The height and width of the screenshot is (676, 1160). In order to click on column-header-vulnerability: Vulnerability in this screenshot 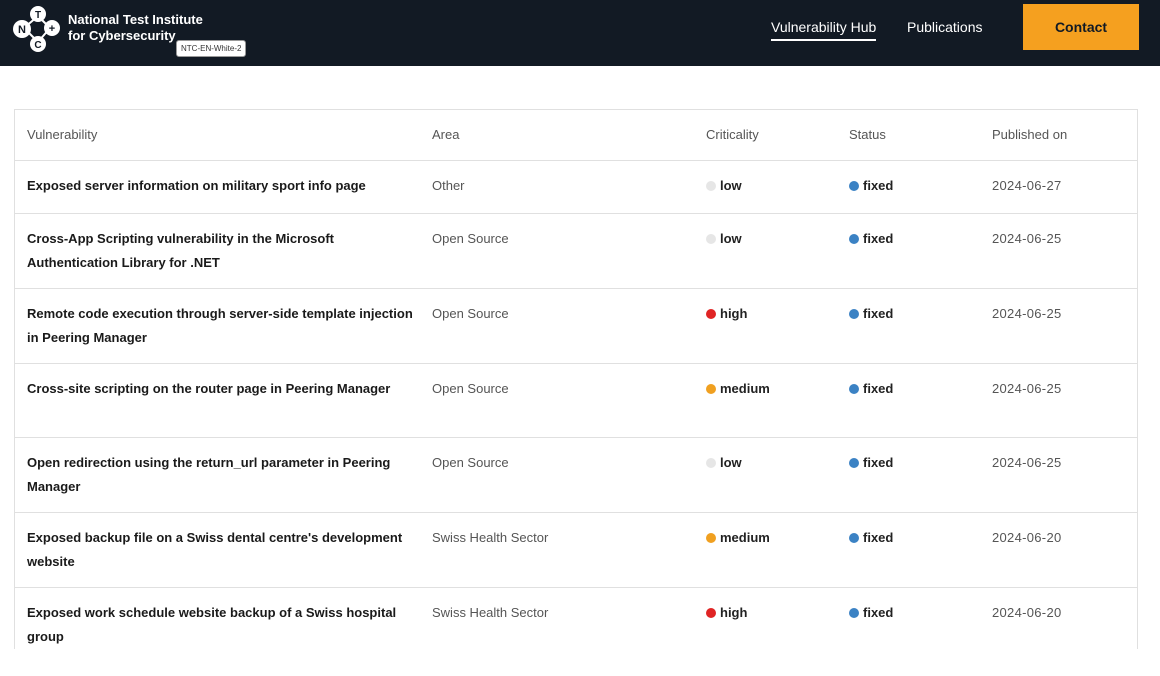, I will do `click(217, 135)`.